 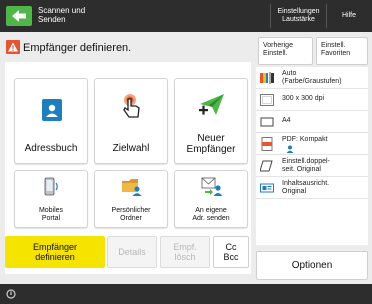 I want to click on duplex-original-icon, so click(x=266, y=166).